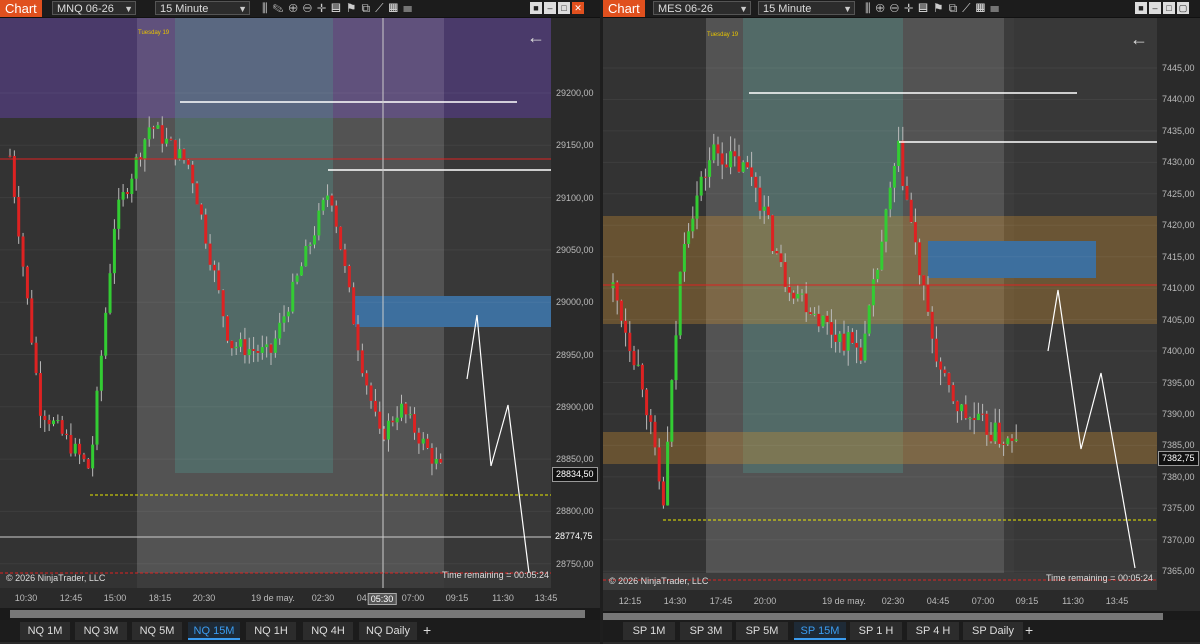 The image size is (1200, 644). What do you see at coordinates (787, 9) in the screenshot?
I see `right-interval-value: 15 Minute` at bounding box center [787, 9].